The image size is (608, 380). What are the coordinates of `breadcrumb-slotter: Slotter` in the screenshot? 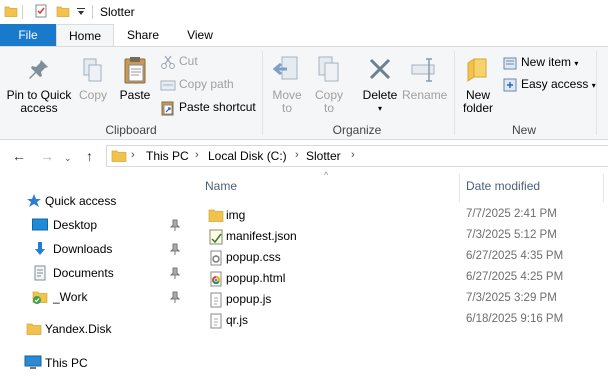 It's located at (323, 156).